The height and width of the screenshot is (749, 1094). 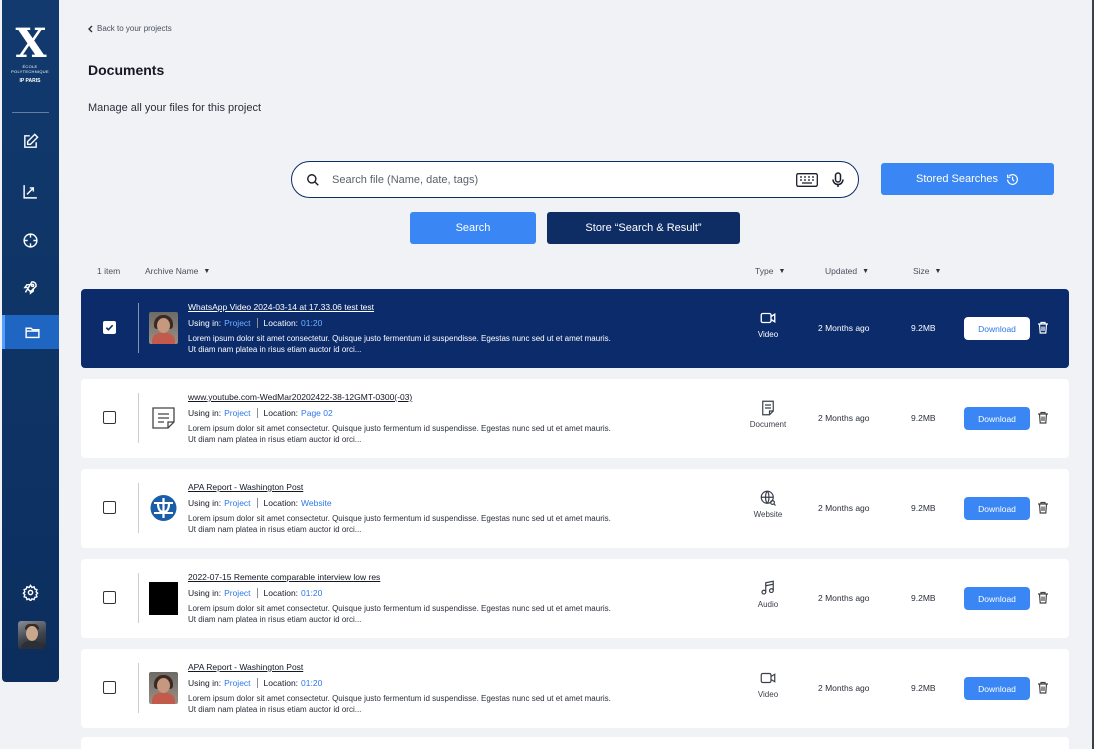 What do you see at coordinates (768, 414) in the screenshot?
I see `file-type: Document` at bounding box center [768, 414].